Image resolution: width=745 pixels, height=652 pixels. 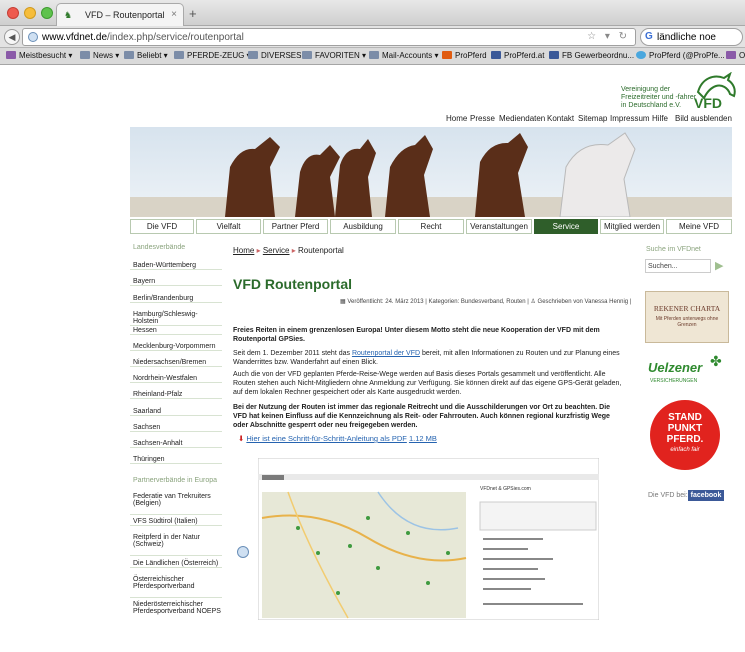 What do you see at coordinates (719, 265) in the screenshot?
I see `search-submit-icon: ▶` at bounding box center [719, 265].